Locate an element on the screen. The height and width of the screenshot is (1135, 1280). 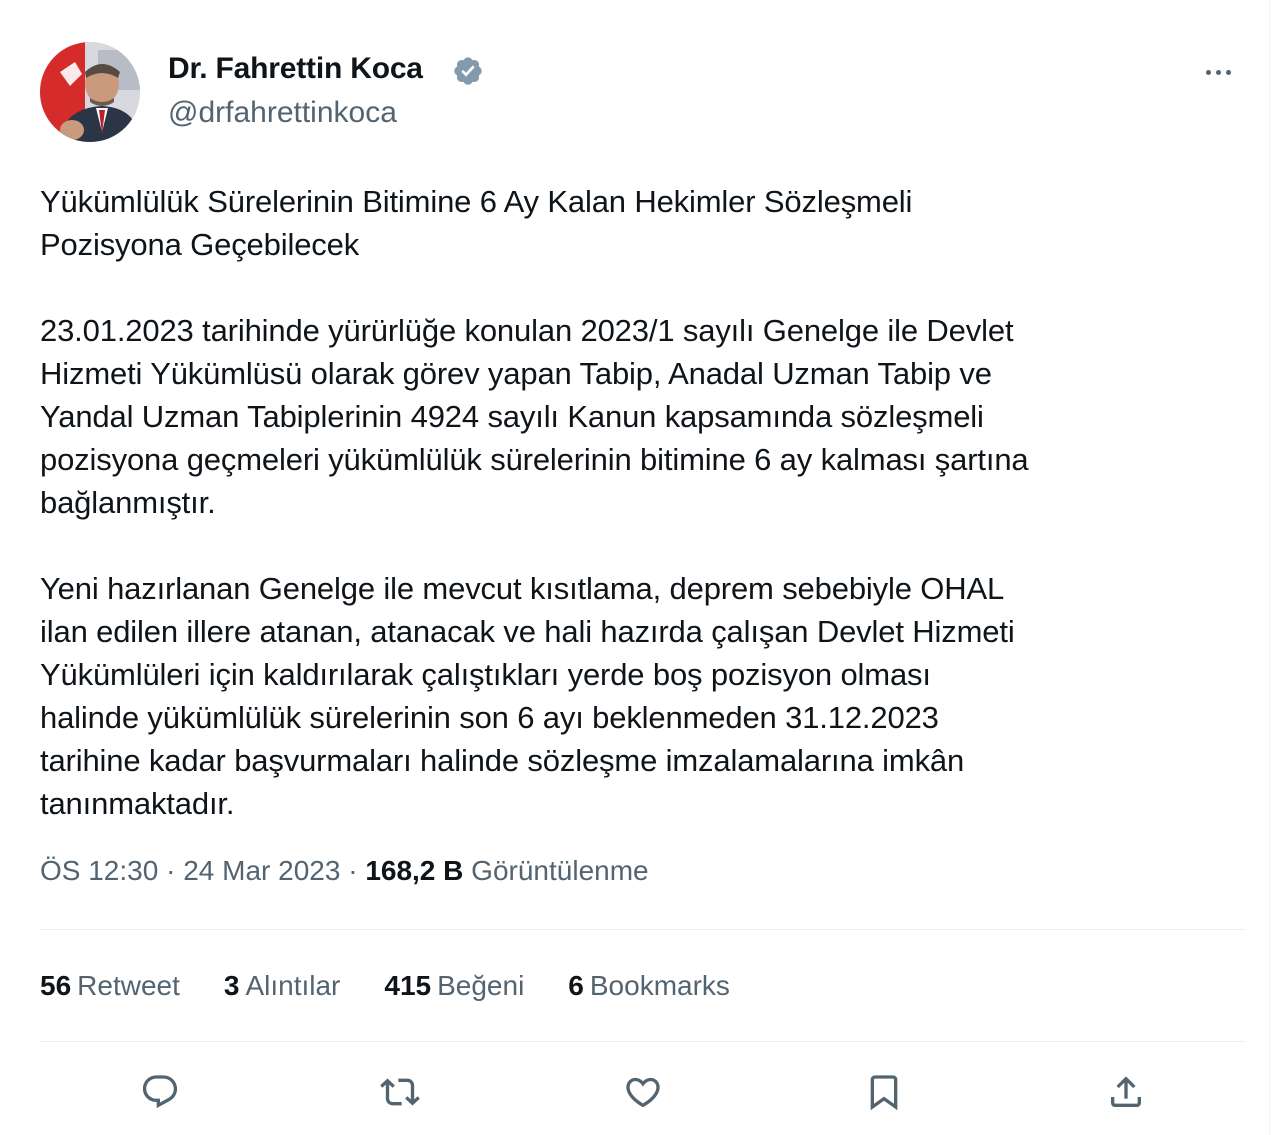
retweet-button is located at coordinates (400, 1092).